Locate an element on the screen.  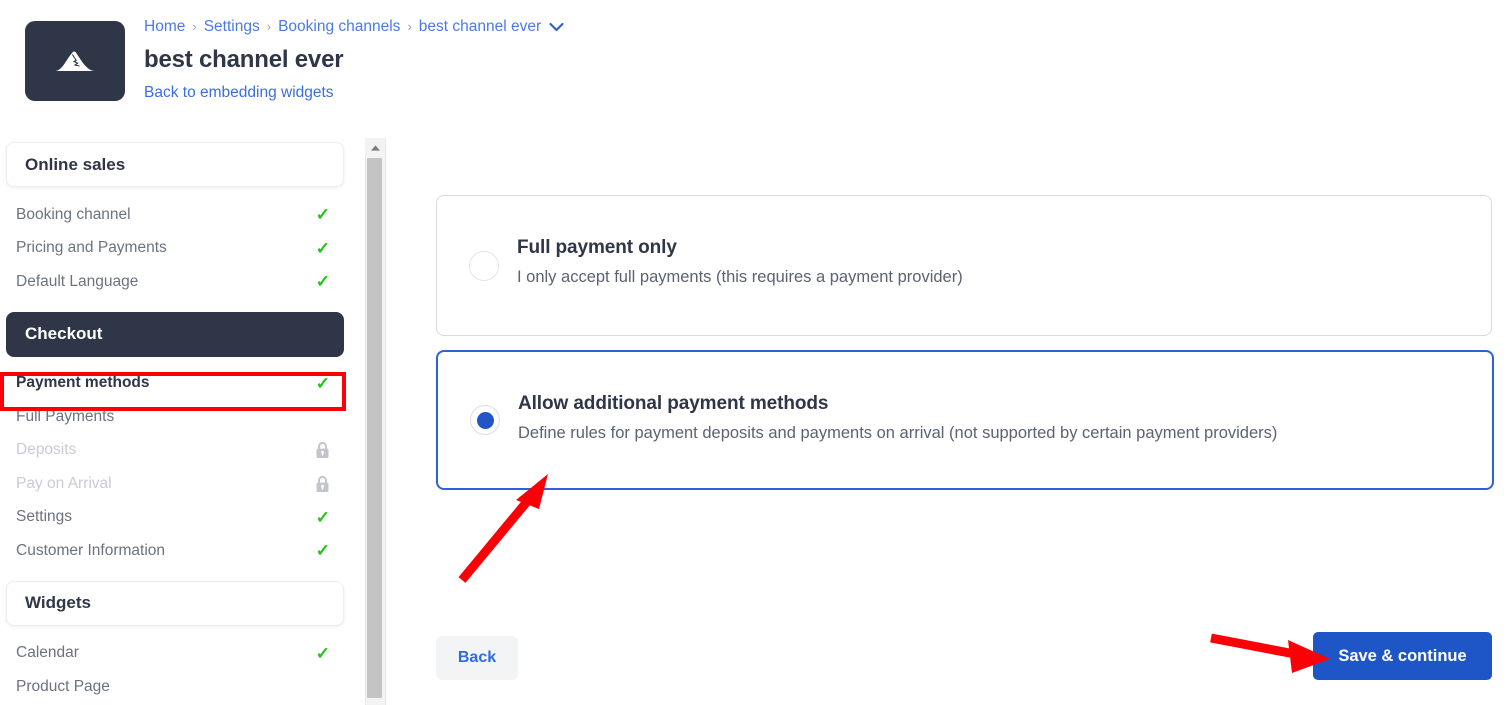
sidebar-item-label: Deposits is located at coordinates (46, 450).